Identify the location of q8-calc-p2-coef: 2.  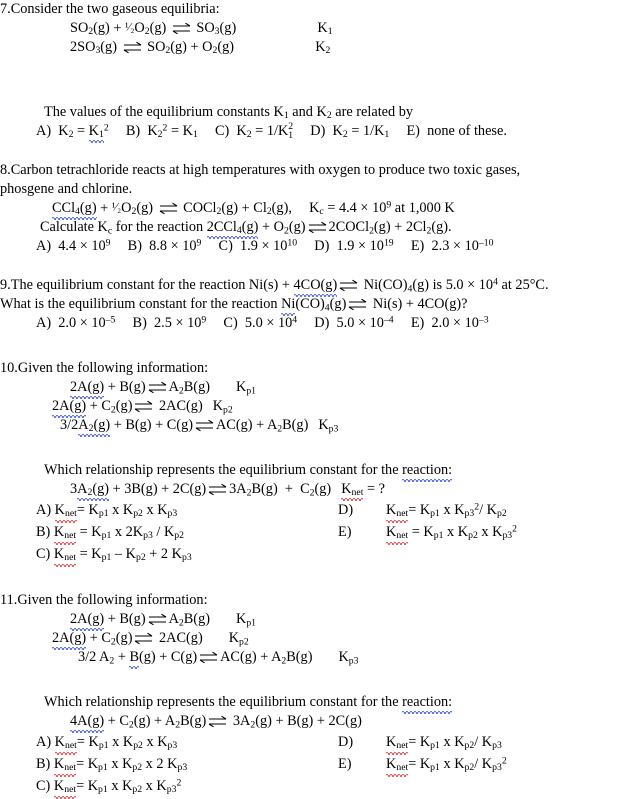
(409, 227).